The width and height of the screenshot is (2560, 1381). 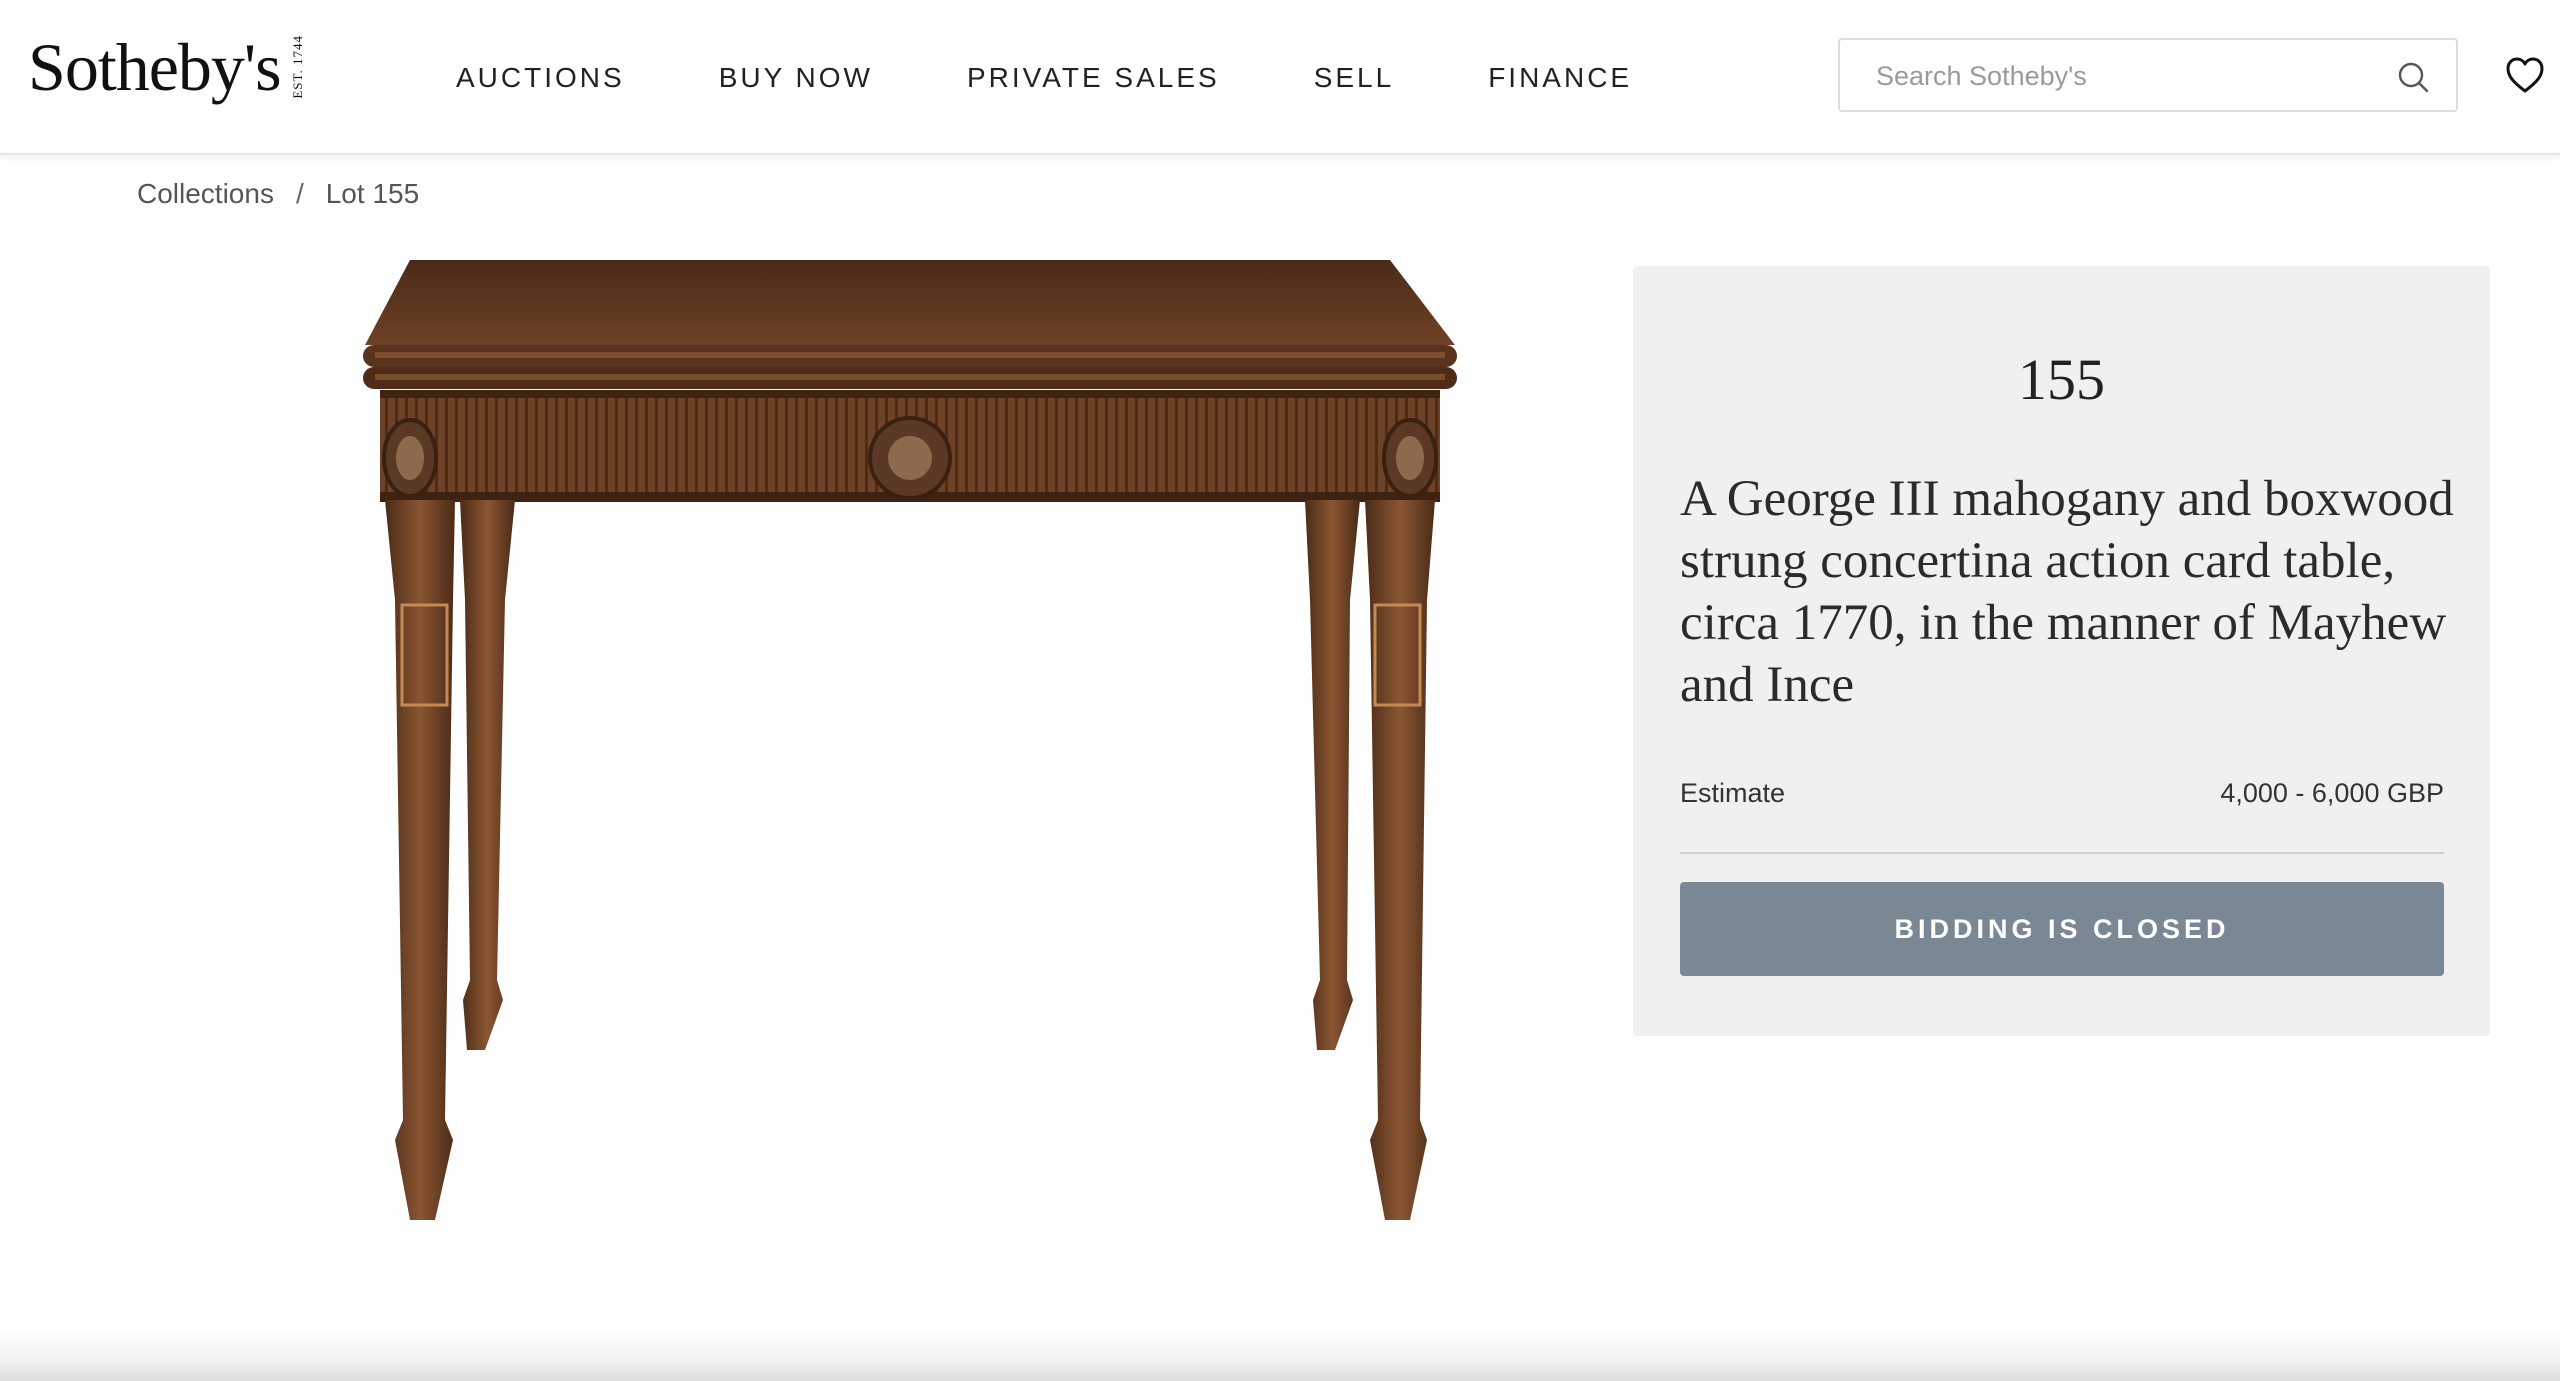 What do you see at coordinates (1280, 1355) in the screenshot?
I see `bottom-fade` at bounding box center [1280, 1355].